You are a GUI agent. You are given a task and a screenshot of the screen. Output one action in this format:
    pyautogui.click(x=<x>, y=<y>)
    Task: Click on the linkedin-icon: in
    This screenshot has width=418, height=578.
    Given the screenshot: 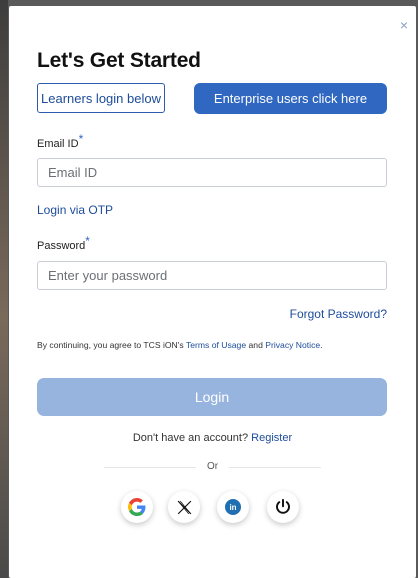 What is the action you would take?
    pyautogui.click(x=233, y=507)
    